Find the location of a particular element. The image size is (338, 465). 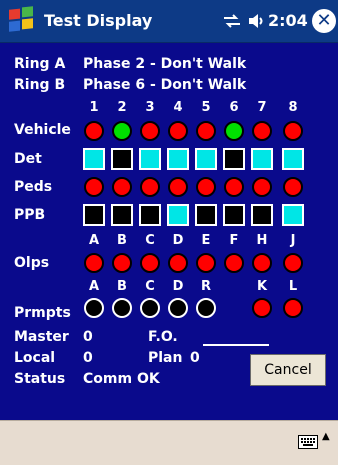

clock: 2:04 is located at coordinates (288, 20).